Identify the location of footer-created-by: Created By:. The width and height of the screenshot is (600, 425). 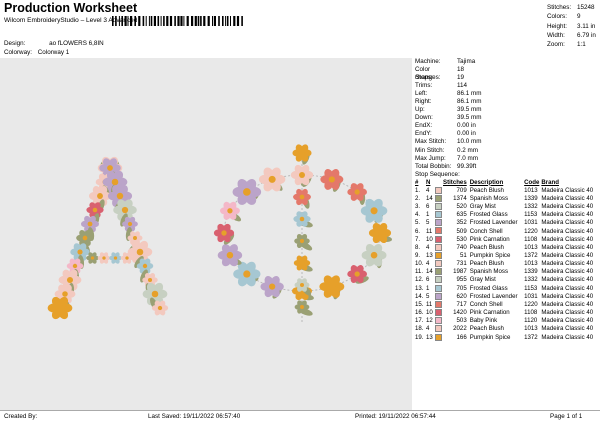
(21, 416).